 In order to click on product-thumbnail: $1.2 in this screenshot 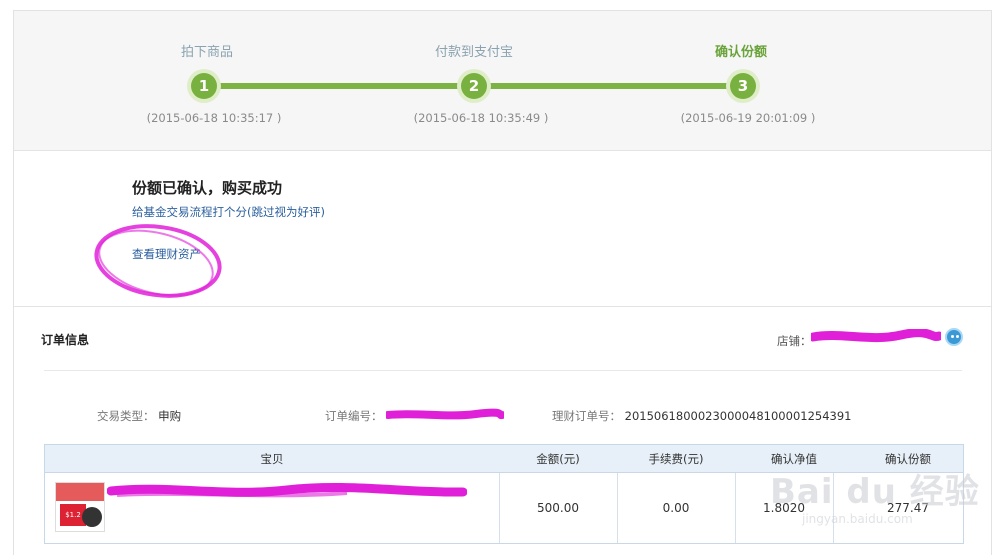, I will do `click(80, 507)`.